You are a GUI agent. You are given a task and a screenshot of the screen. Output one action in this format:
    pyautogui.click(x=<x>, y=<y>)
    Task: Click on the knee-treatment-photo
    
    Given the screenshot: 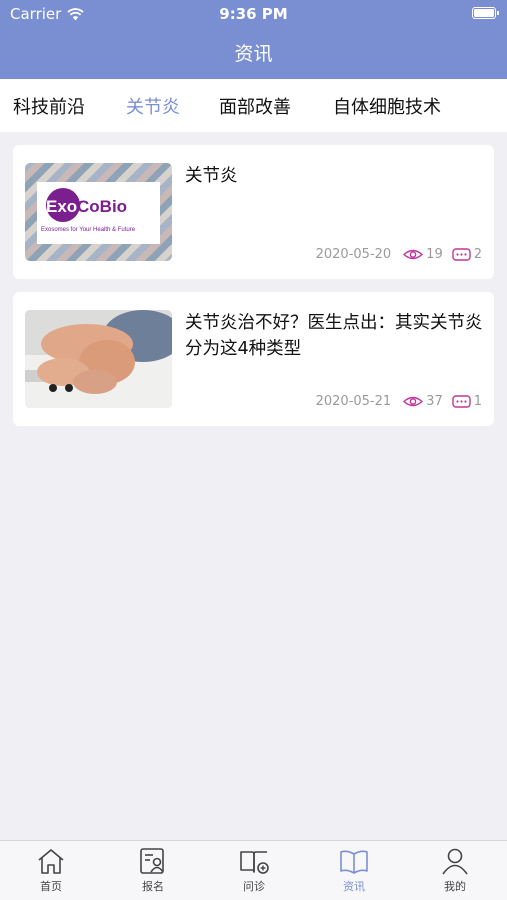 What is the action you would take?
    pyautogui.click(x=98, y=359)
    